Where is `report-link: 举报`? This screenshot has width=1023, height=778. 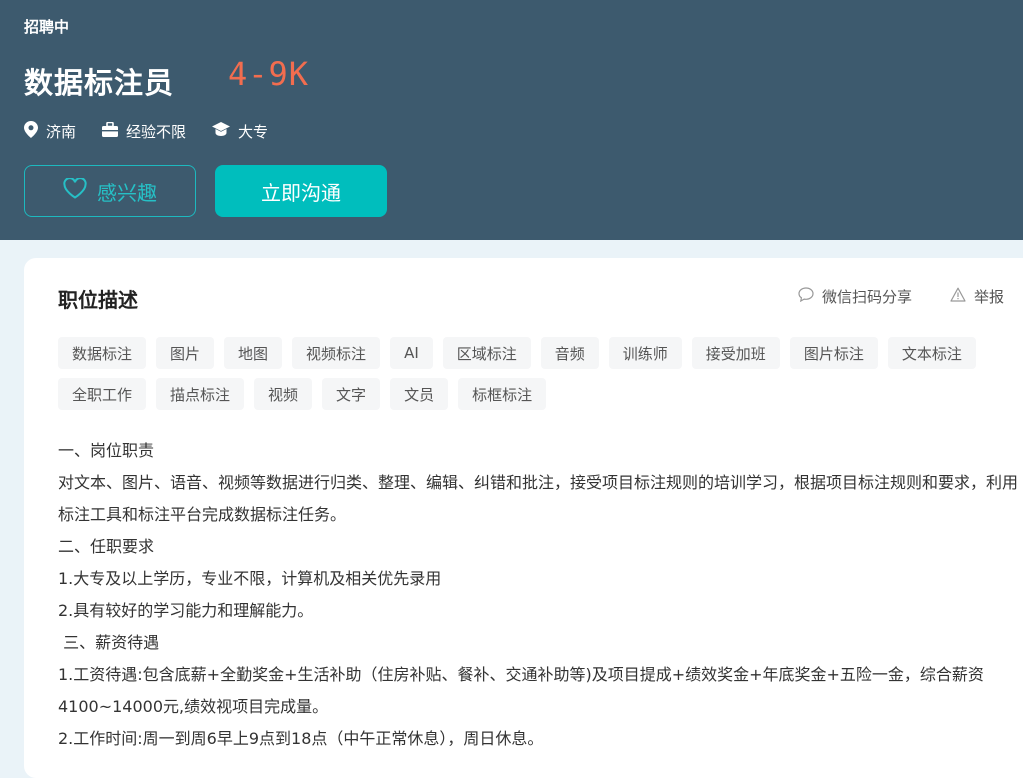
report-link: 举报 is located at coordinates (977, 296).